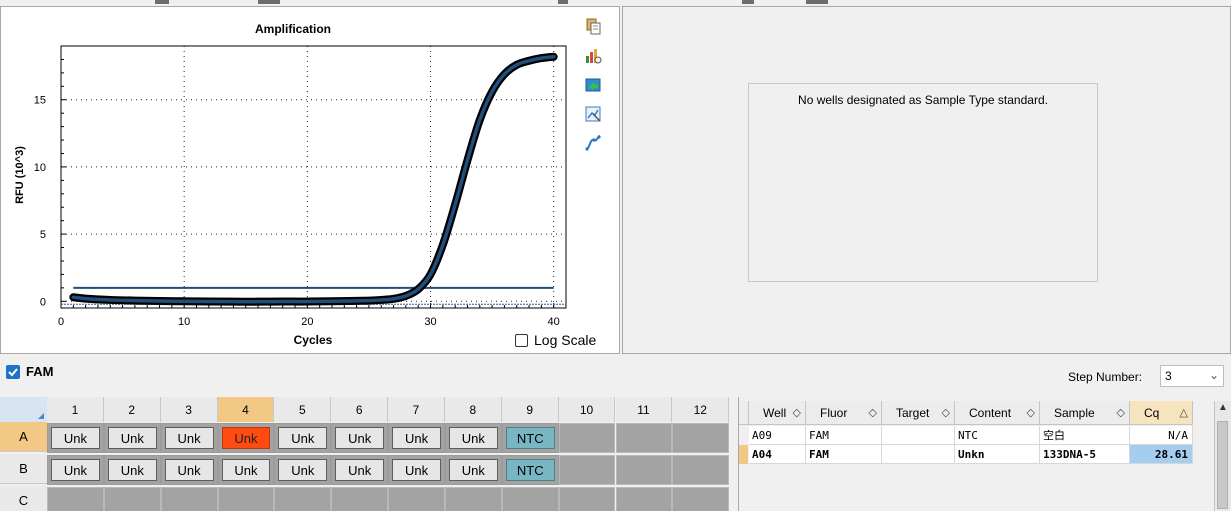  I want to click on plate-column-header: 12, so click(701, 409).